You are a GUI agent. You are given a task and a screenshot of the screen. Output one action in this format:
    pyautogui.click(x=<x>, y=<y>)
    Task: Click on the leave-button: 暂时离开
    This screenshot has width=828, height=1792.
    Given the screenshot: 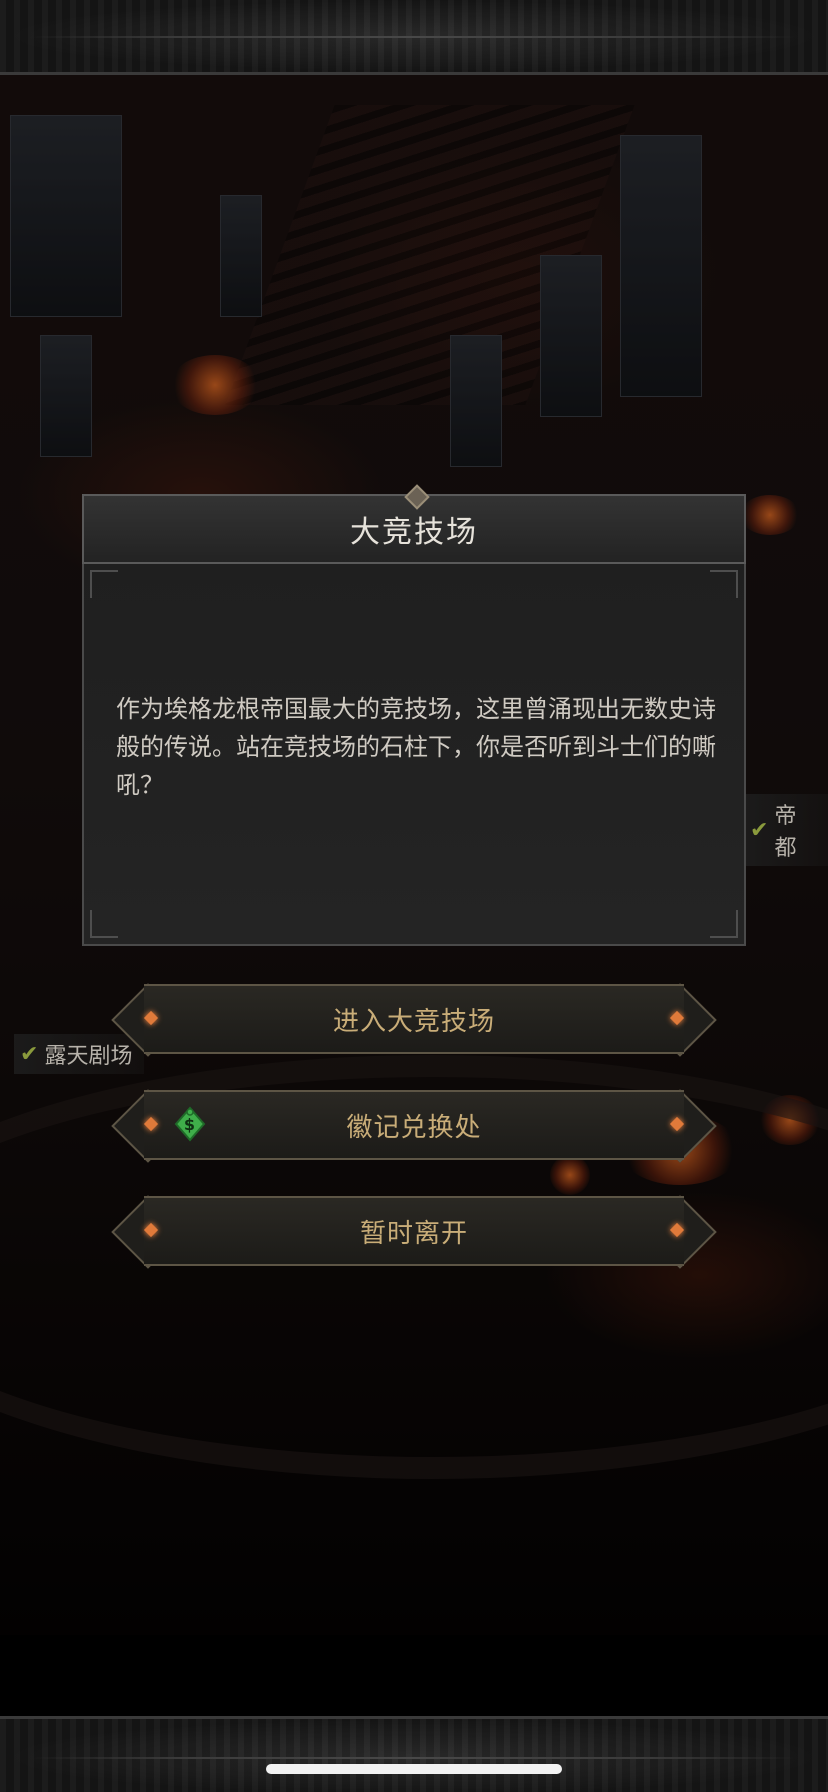 What is the action you would take?
    pyautogui.click(x=414, y=1232)
    